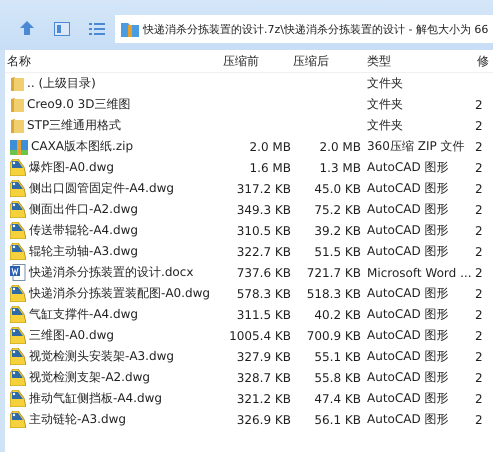 This screenshot has width=493, height=452. What do you see at coordinates (337, 399) in the screenshot?
I see `packed-size-cell: 47.4 KB` at bounding box center [337, 399].